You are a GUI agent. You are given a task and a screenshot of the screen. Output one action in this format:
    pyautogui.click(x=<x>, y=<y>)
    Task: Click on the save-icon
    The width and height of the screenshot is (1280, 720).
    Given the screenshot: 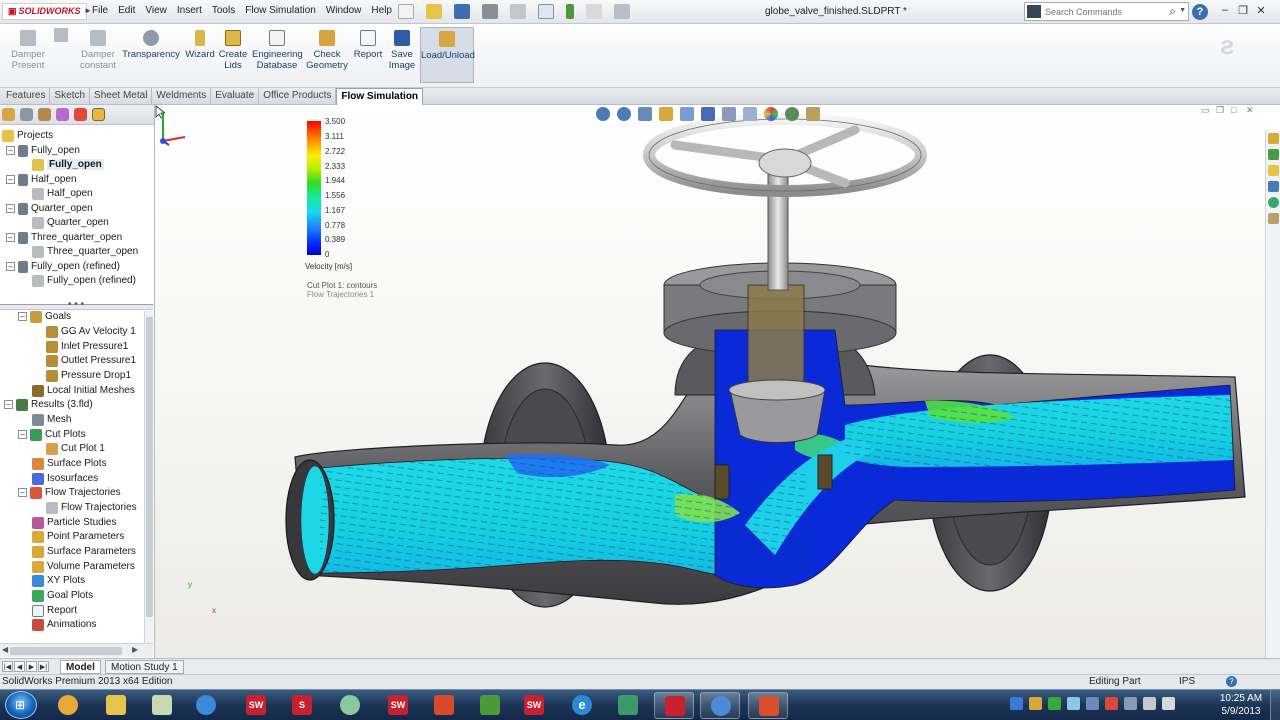 What is the action you would take?
    pyautogui.click(x=462, y=11)
    